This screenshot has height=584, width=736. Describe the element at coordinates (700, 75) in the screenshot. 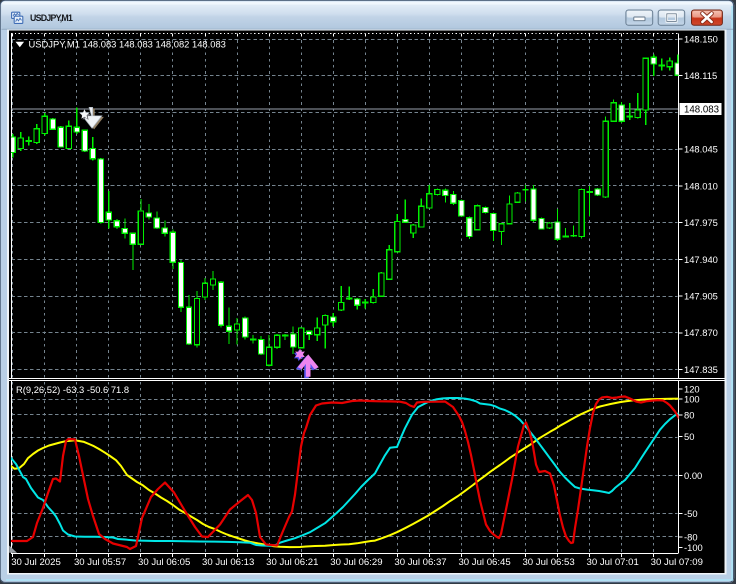

I see `svg-text: 148.115` at that location.